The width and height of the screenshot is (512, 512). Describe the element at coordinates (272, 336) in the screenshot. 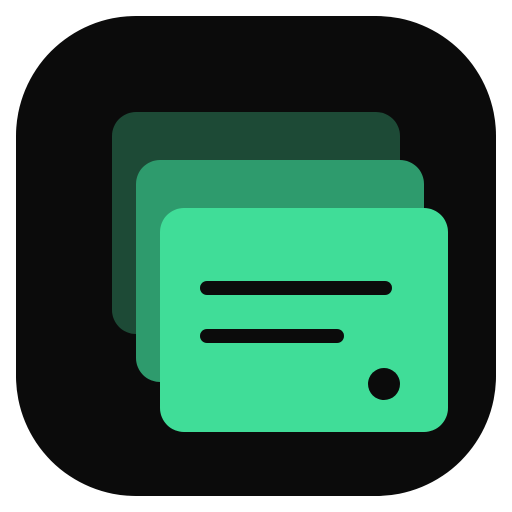

I see `text-line-short` at that location.